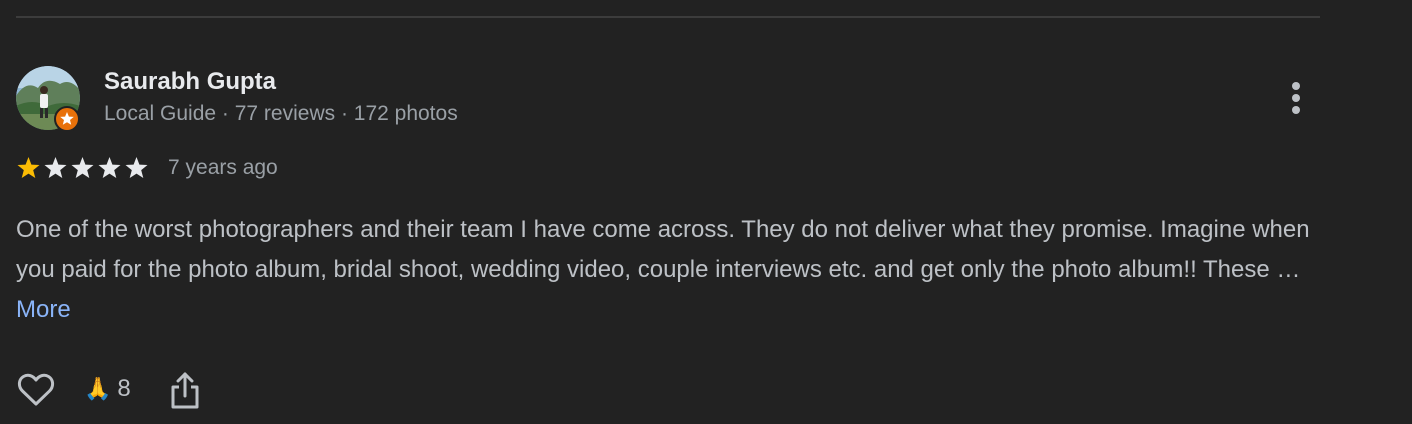 This screenshot has height=424, width=1412. Describe the element at coordinates (190, 82) in the screenshot. I see `reviewer-name: Saurabh Gupta` at that location.